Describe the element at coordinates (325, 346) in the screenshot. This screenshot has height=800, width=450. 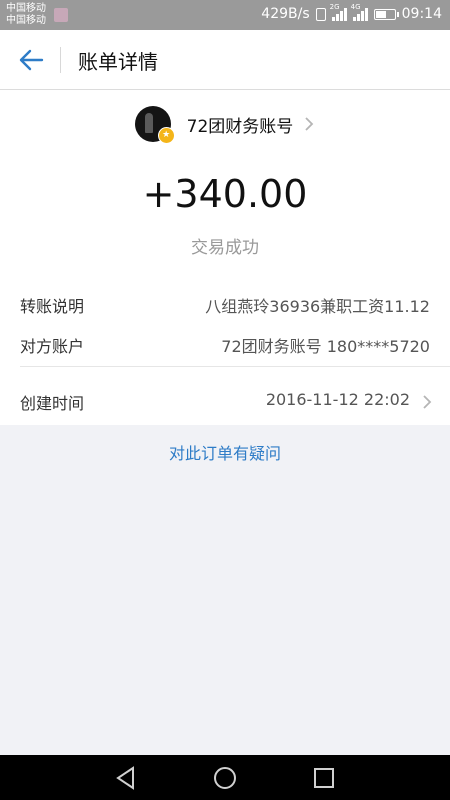
I see `row-value: 72团财务账号 180****5720` at that location.